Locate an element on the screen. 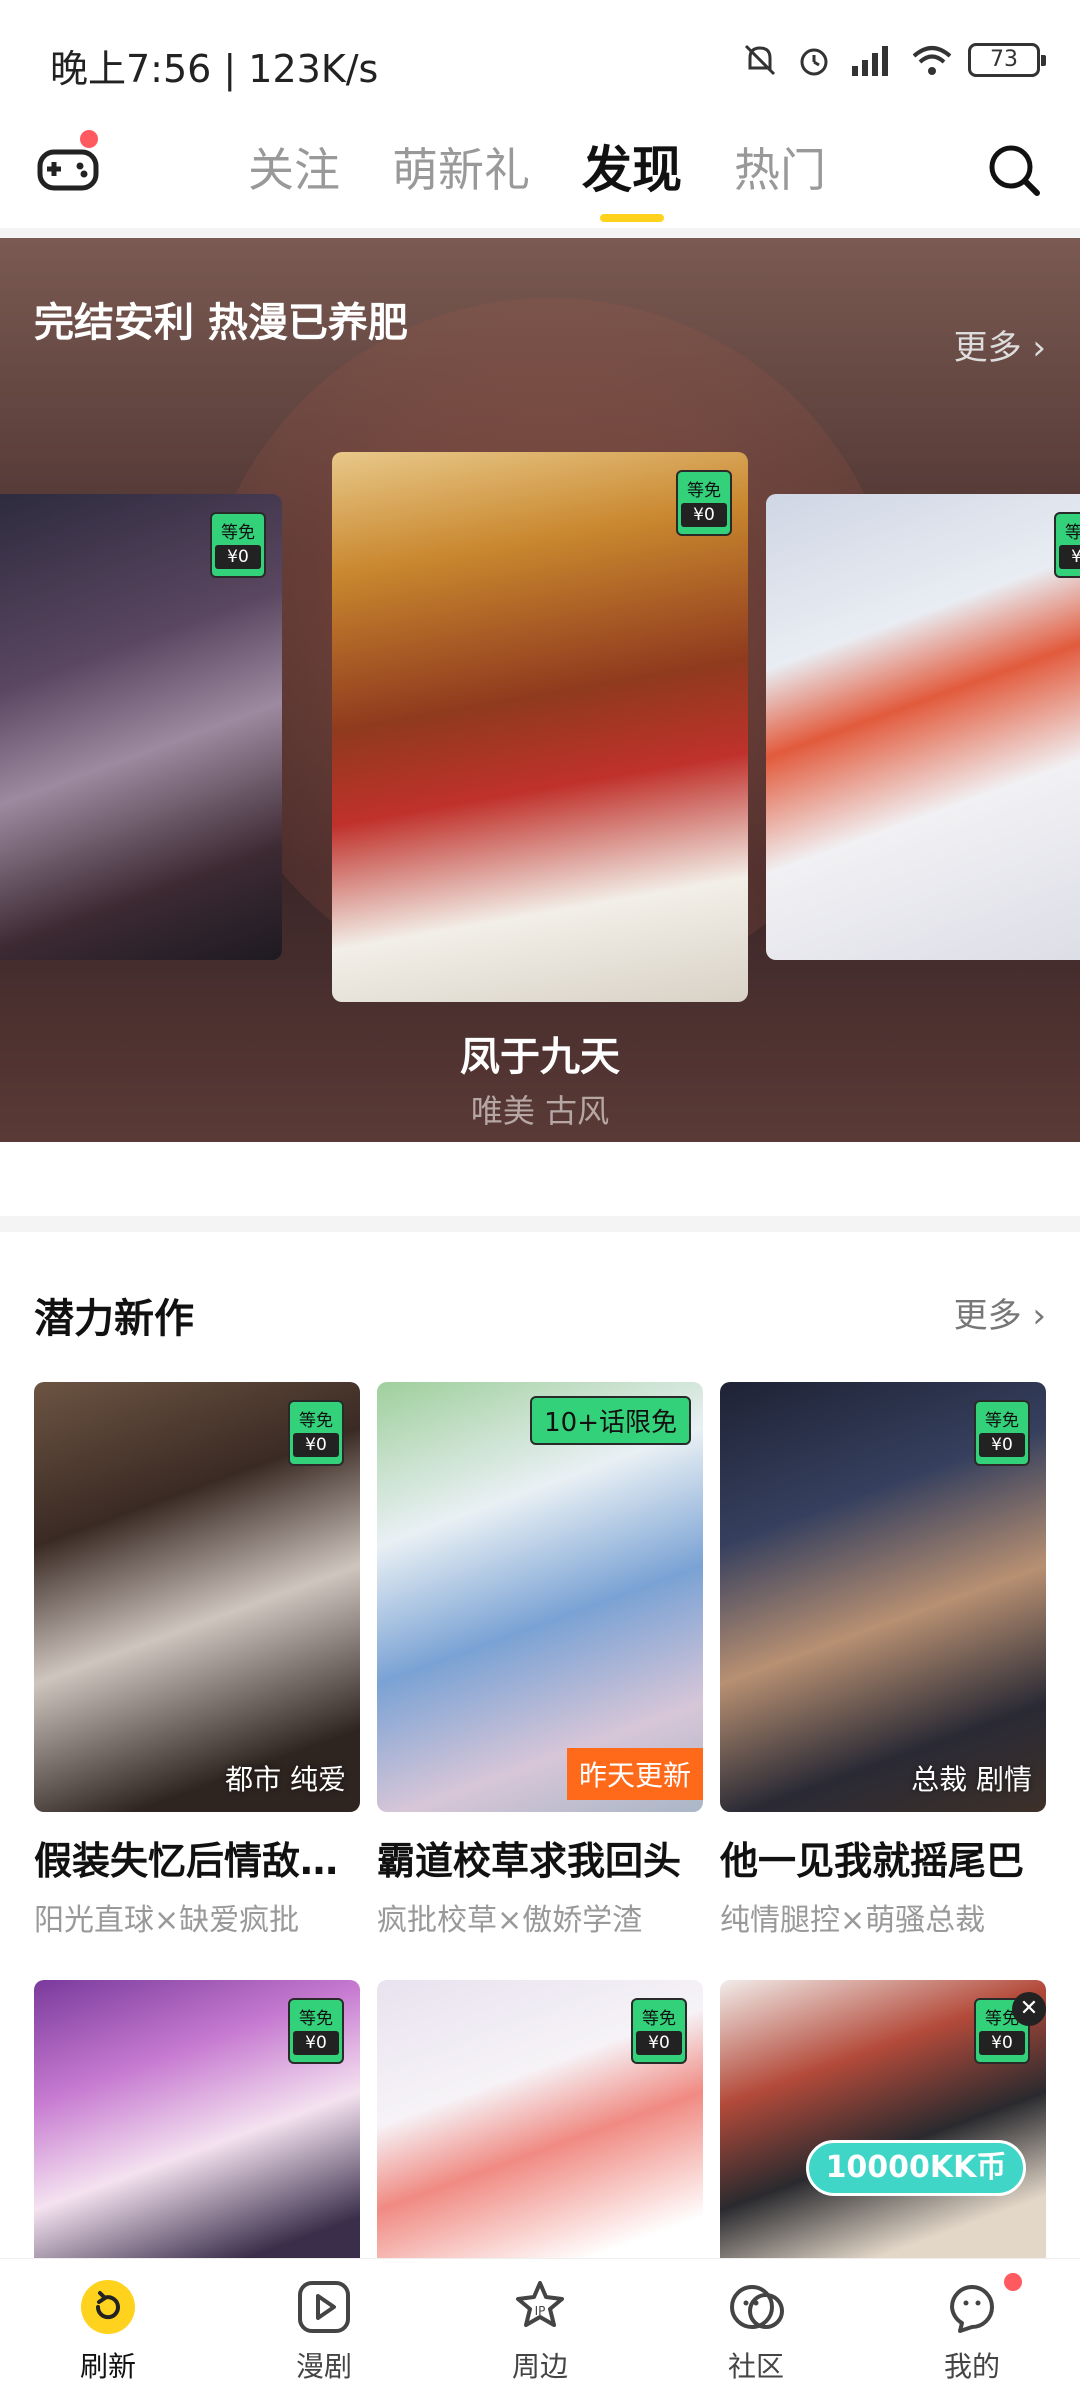 This screenshot has width=1080, height=2400. comic-cover-left: 等免 ¥0 is located at coordinates (141, 727).